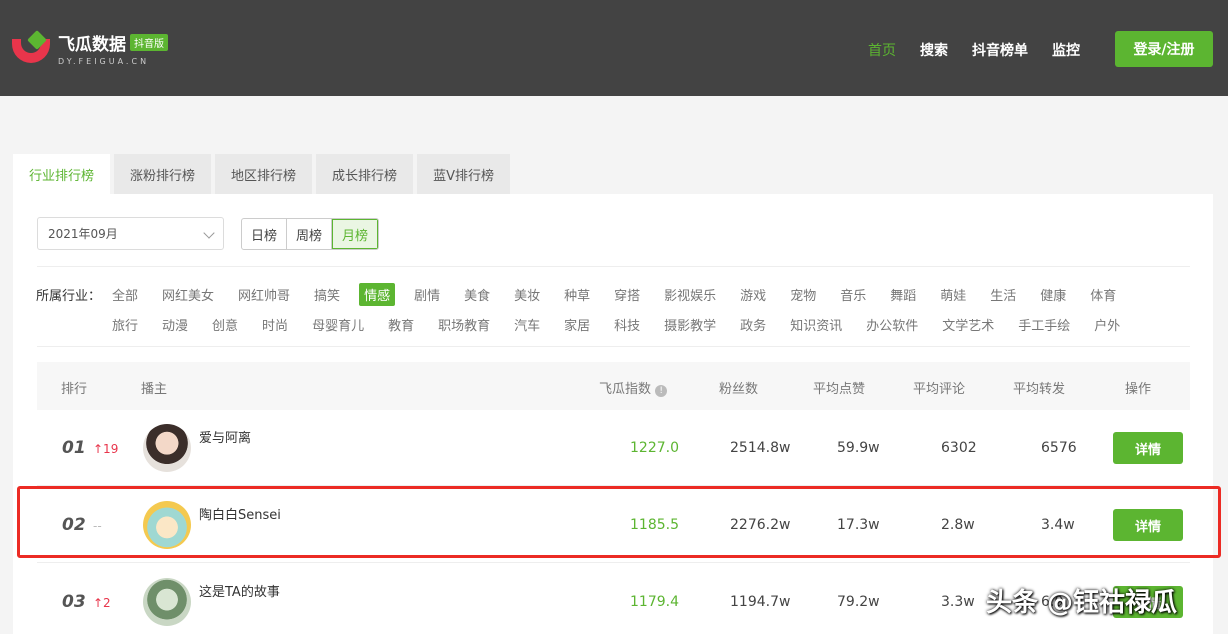 The height and width of the screenshot is (634, 1228). Describe the element at coordinates (69, 296) in the screenshot. I see `industry-label: 所属行业：` at that location.